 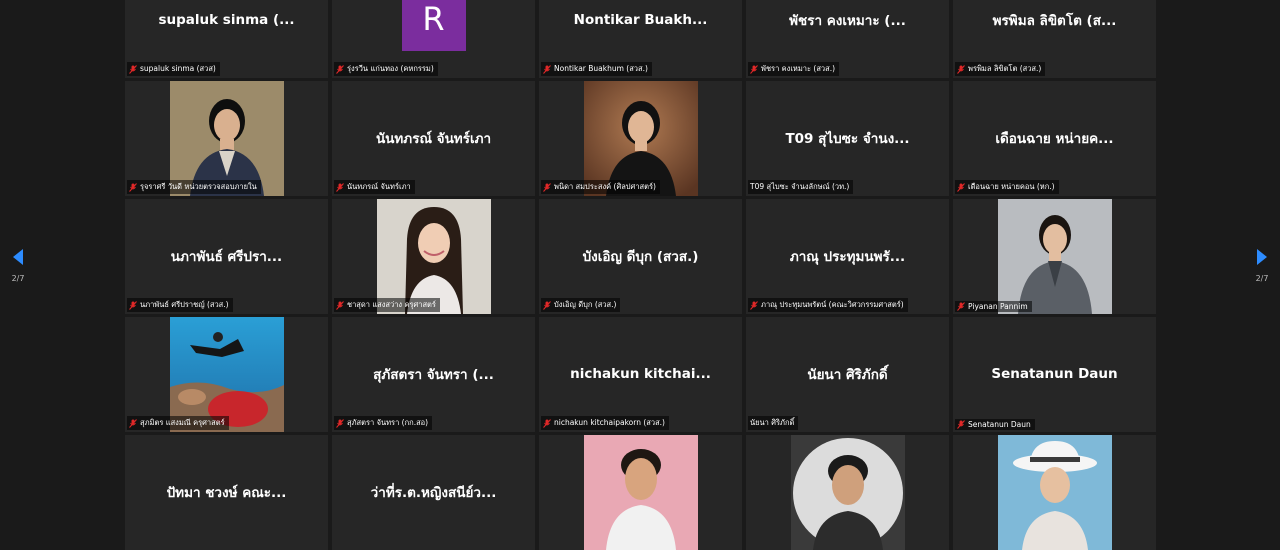 I want to click on participant-avatar: R, so click(x=433, y=25).